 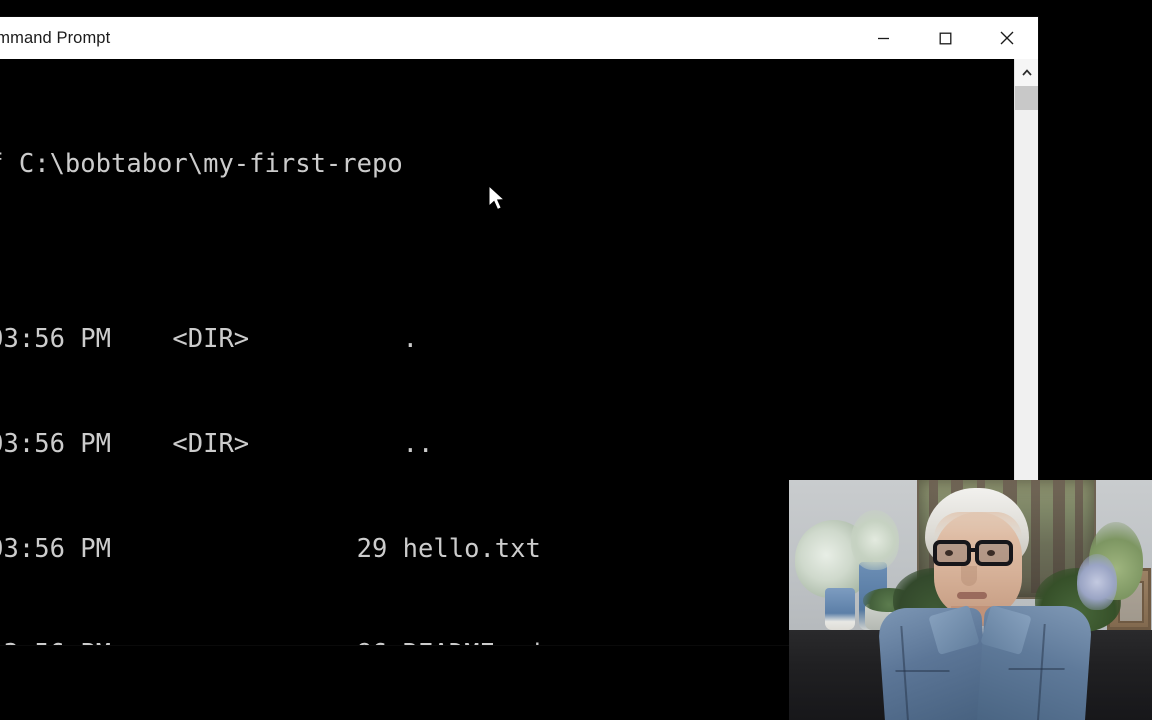 What do you see at coordinates (1026, 98) in the screenshot?
I see `scrollbar-thumb` at bounding box center [1026, 98].